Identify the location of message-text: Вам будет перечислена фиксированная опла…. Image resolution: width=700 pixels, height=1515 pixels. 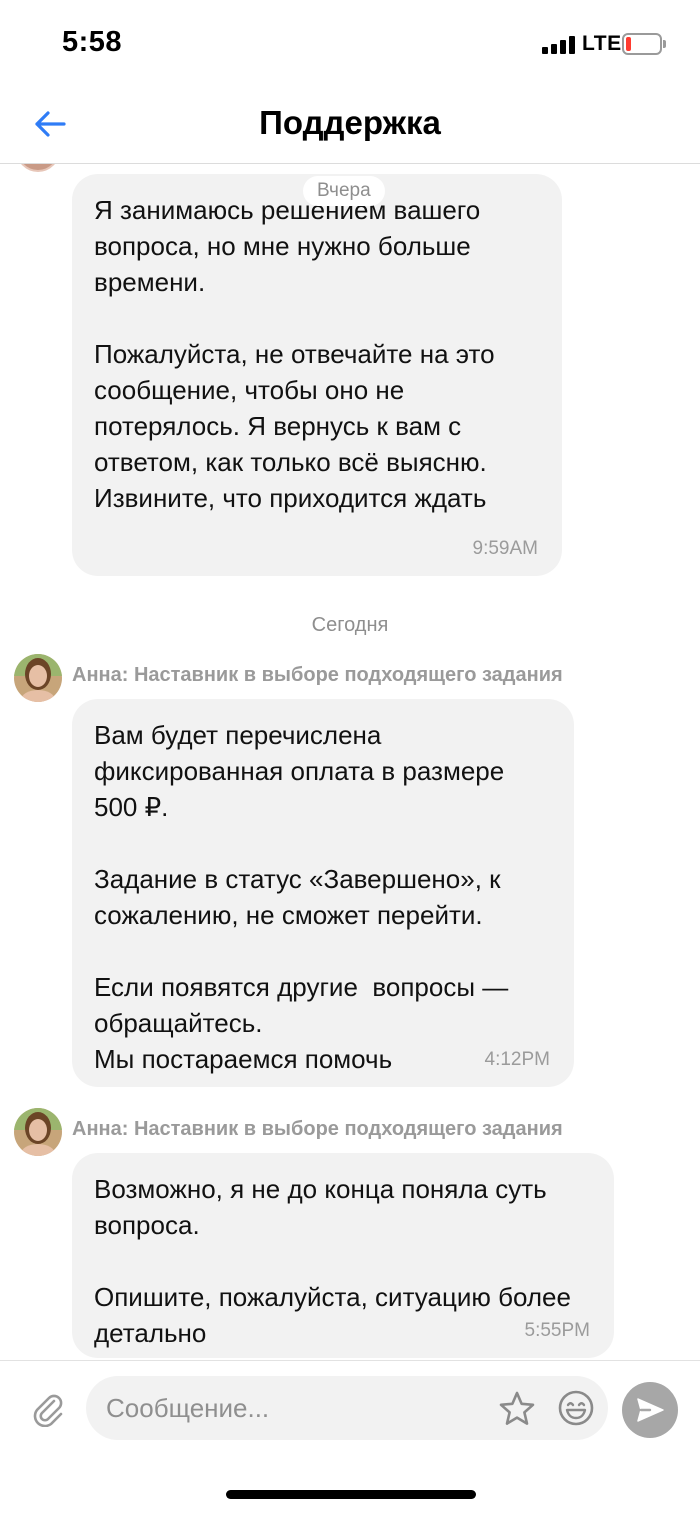
(301, 897).